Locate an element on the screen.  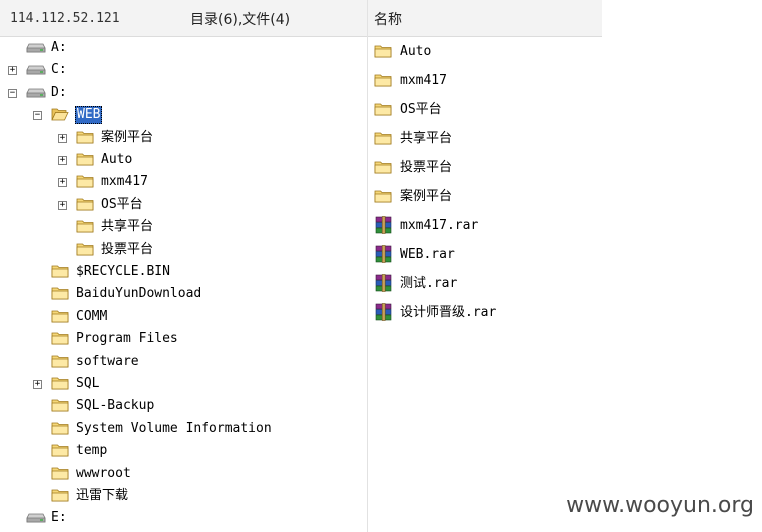
tree-item-label: A: is located at coordinates (59, 47).